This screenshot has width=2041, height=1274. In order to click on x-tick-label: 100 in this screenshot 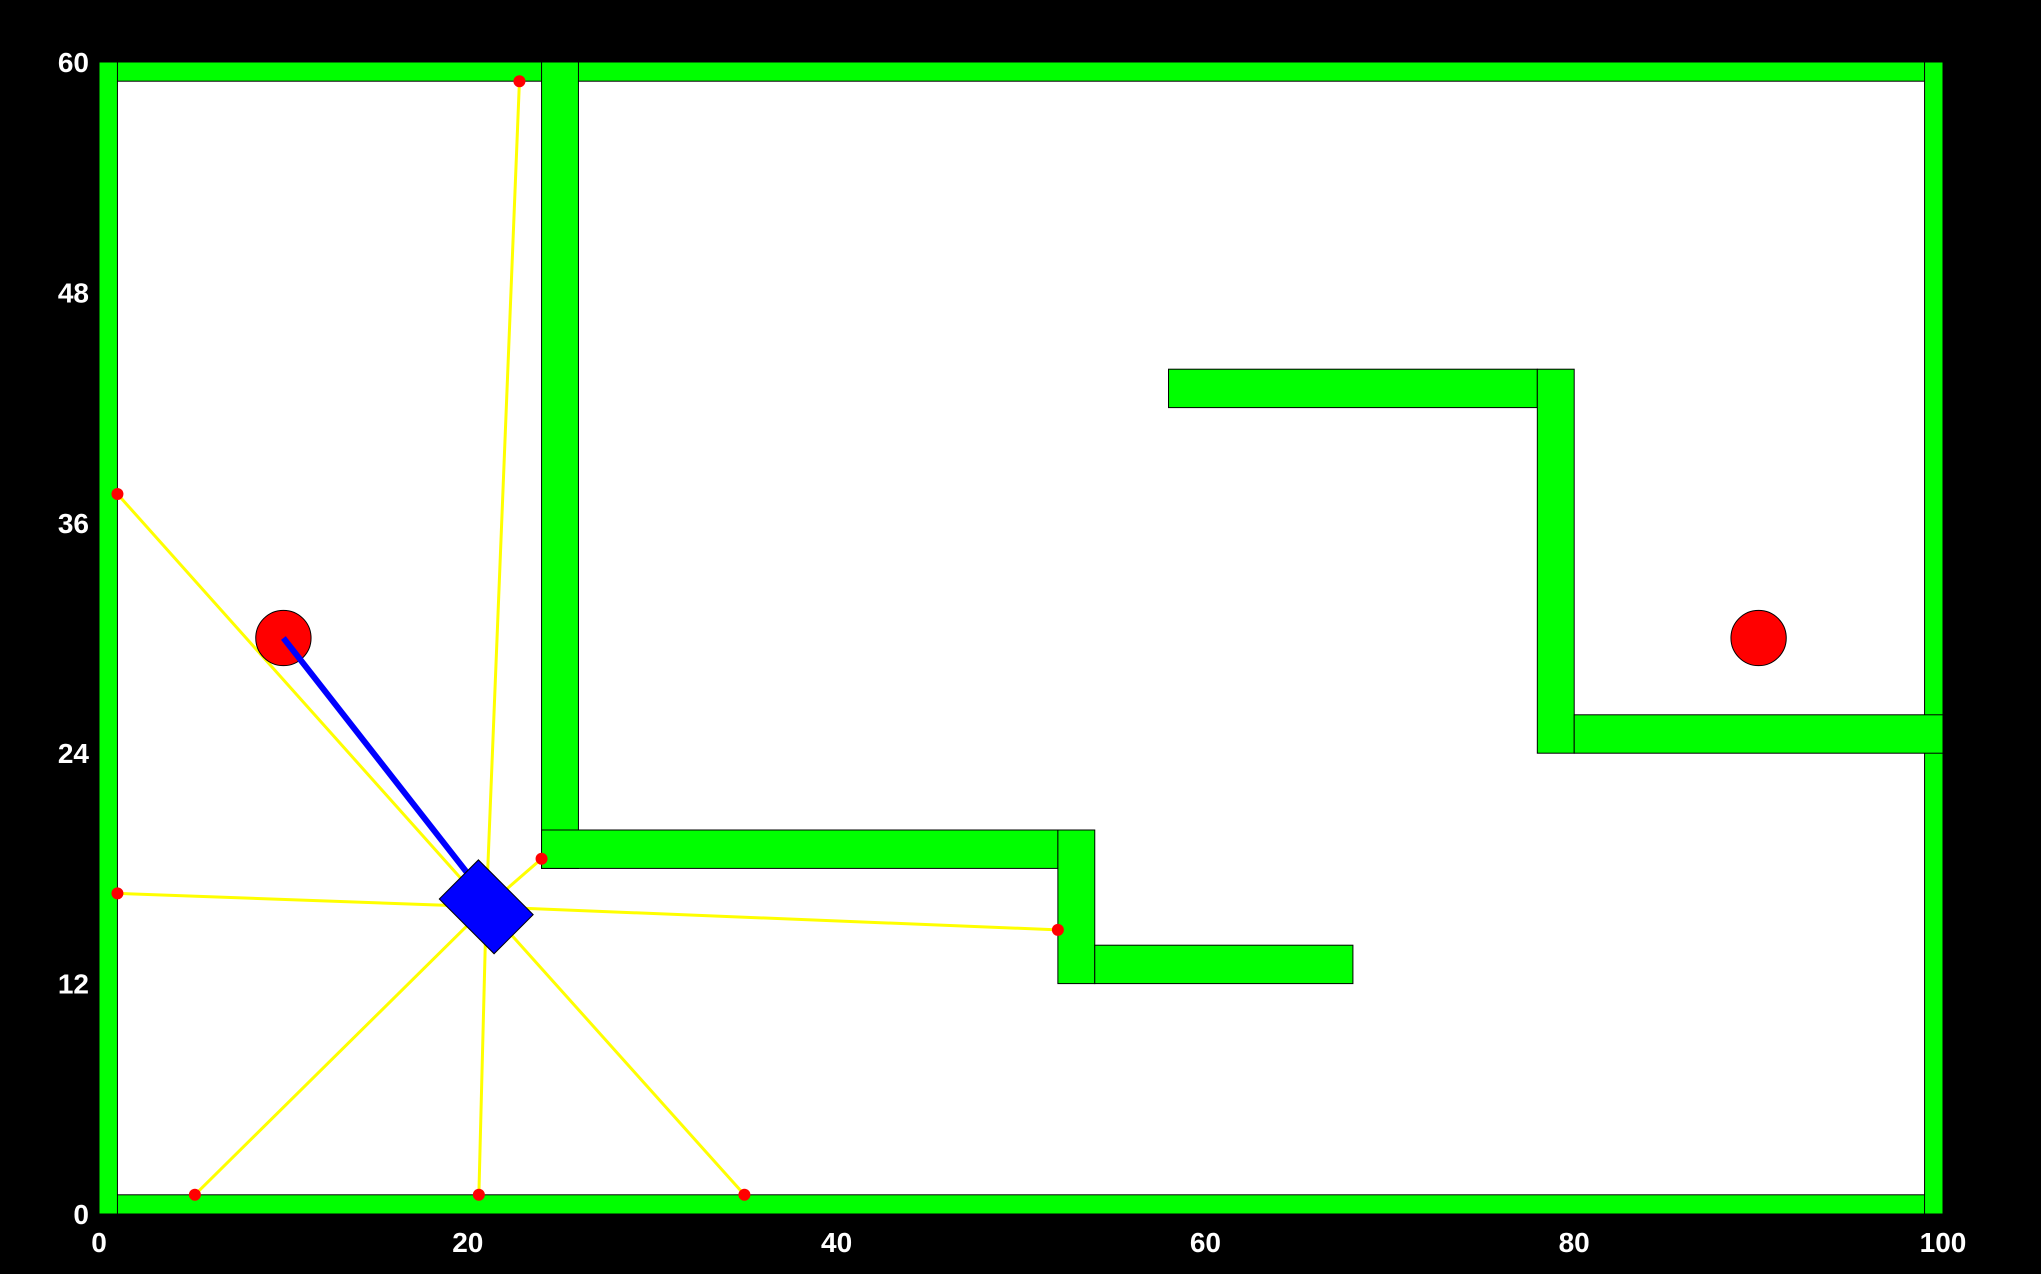, I will do `click(1943, 1242)`.